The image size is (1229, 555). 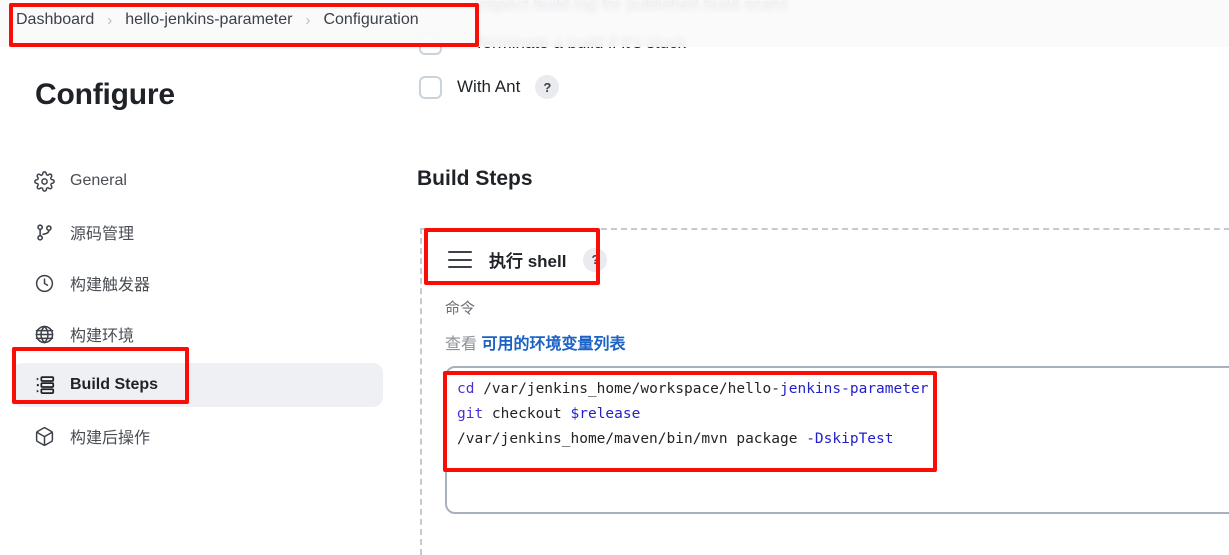 I want to click on with-ant-row: With Ant ?, so click(x=489, y=87).